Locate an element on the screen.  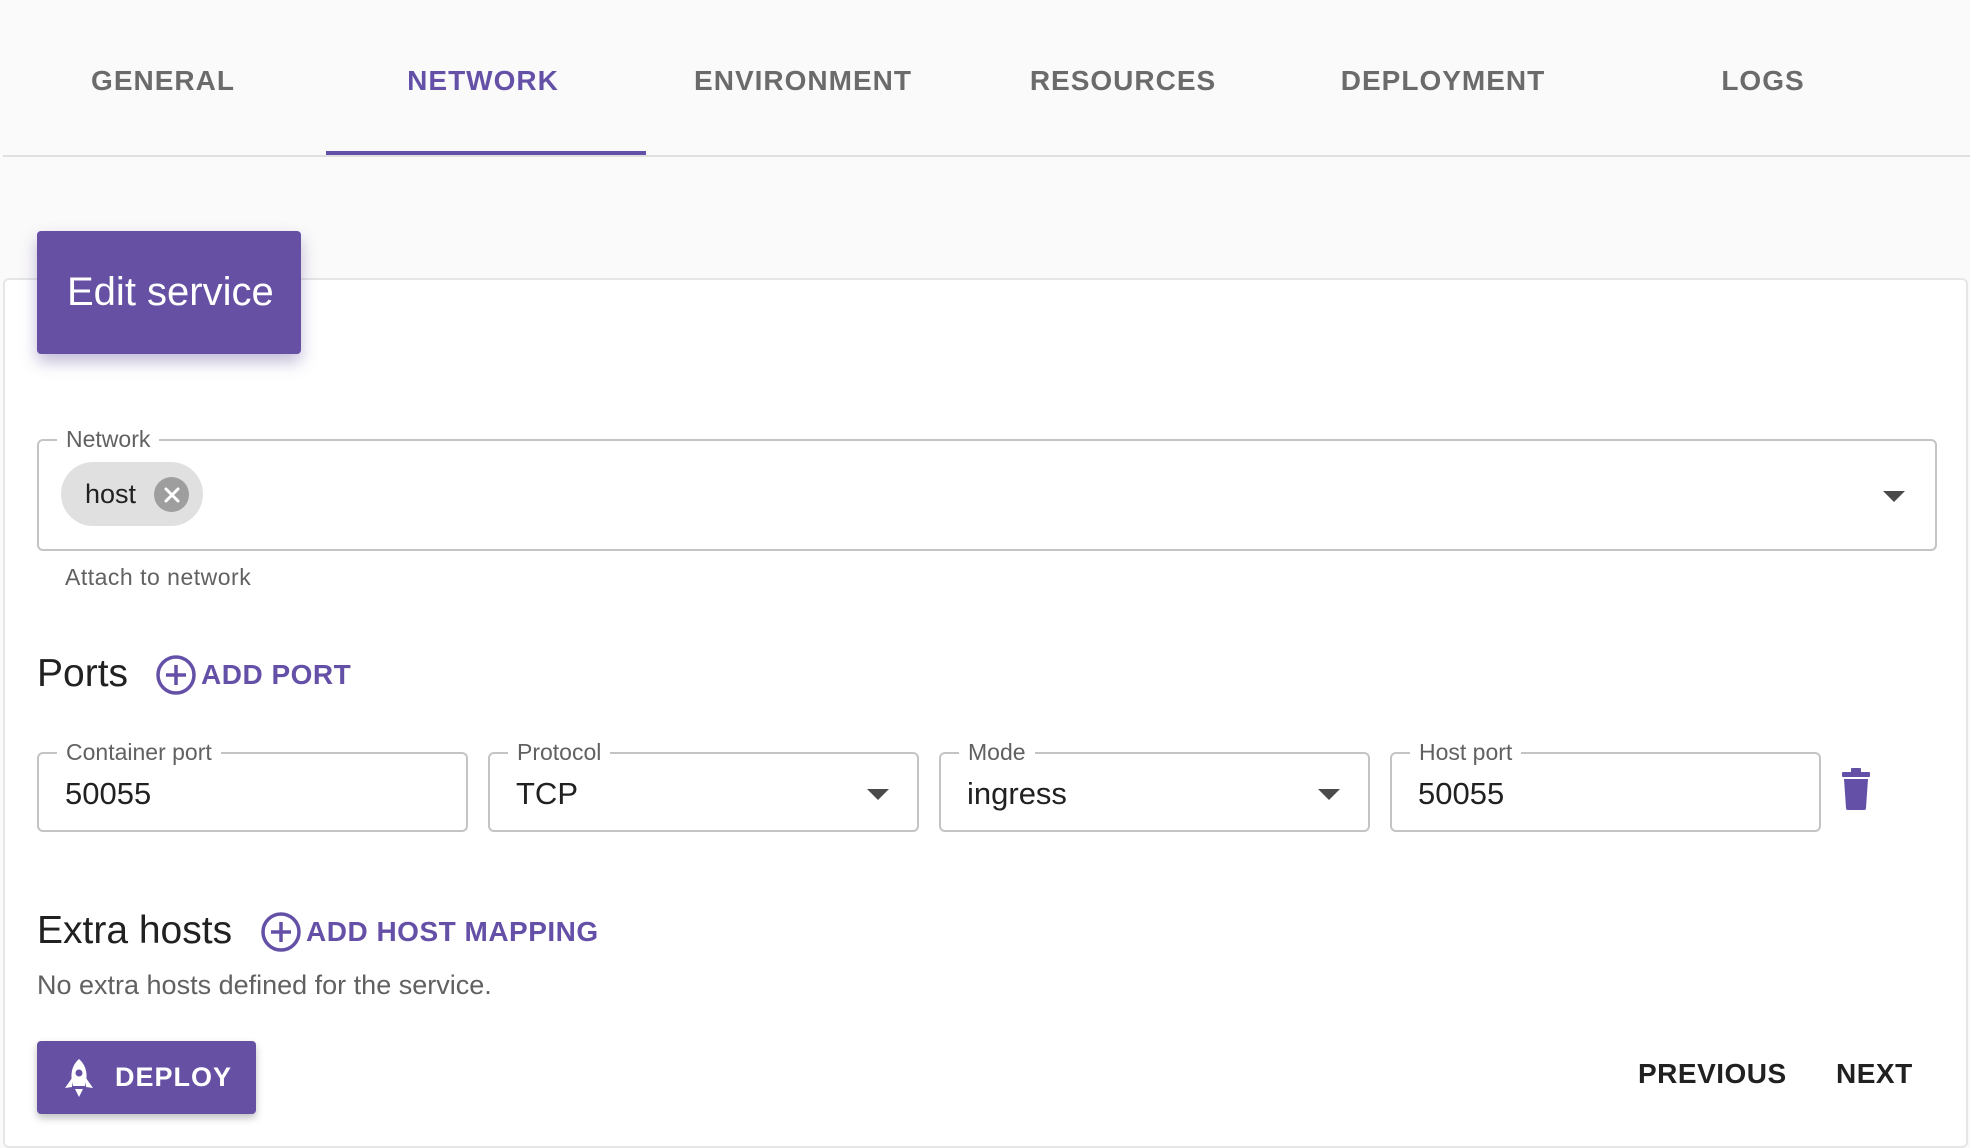
host-port-label: Host port is located at coordinates (1466, 752).